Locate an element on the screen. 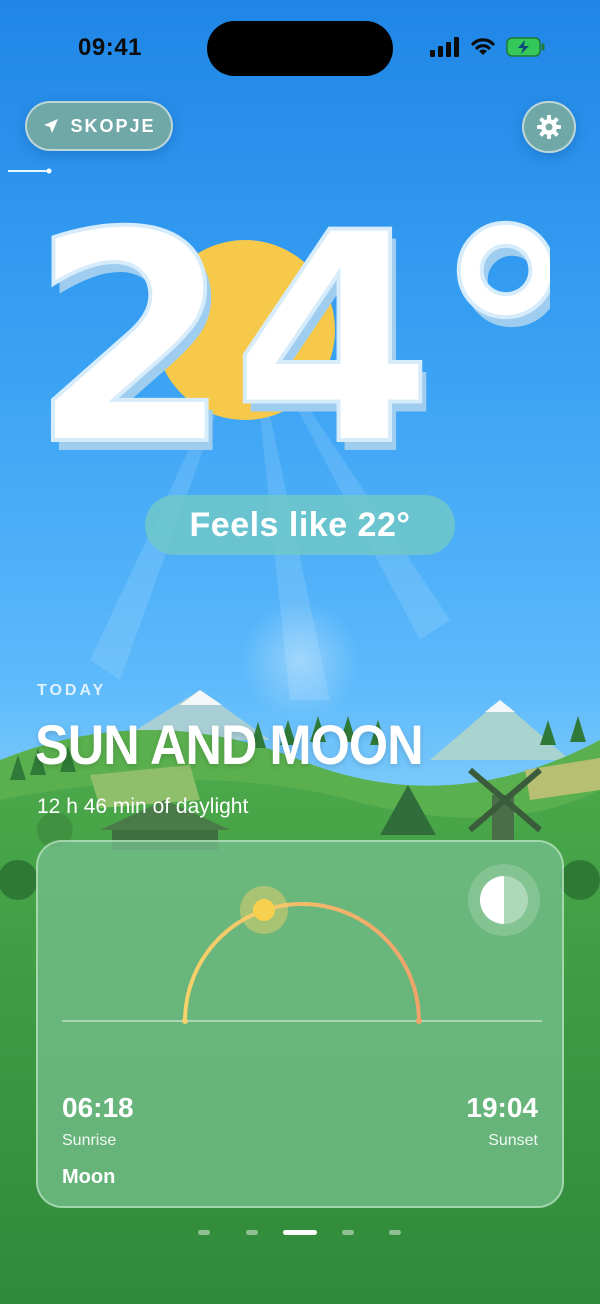 This screenshot has width=600, height=1304. airplane-trail is located at coordinates (30, 171).